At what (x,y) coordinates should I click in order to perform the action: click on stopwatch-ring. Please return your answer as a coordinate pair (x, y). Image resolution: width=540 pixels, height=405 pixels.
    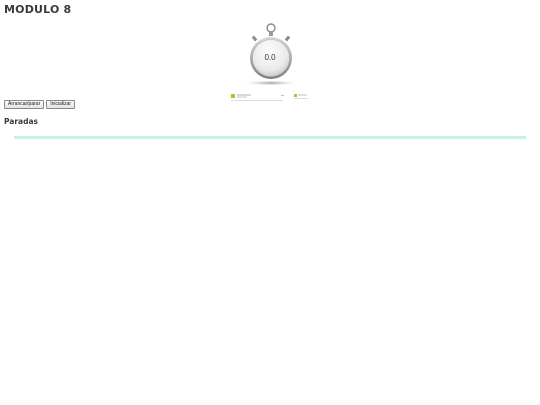
    Looking at the image, I should click on (271, 28).